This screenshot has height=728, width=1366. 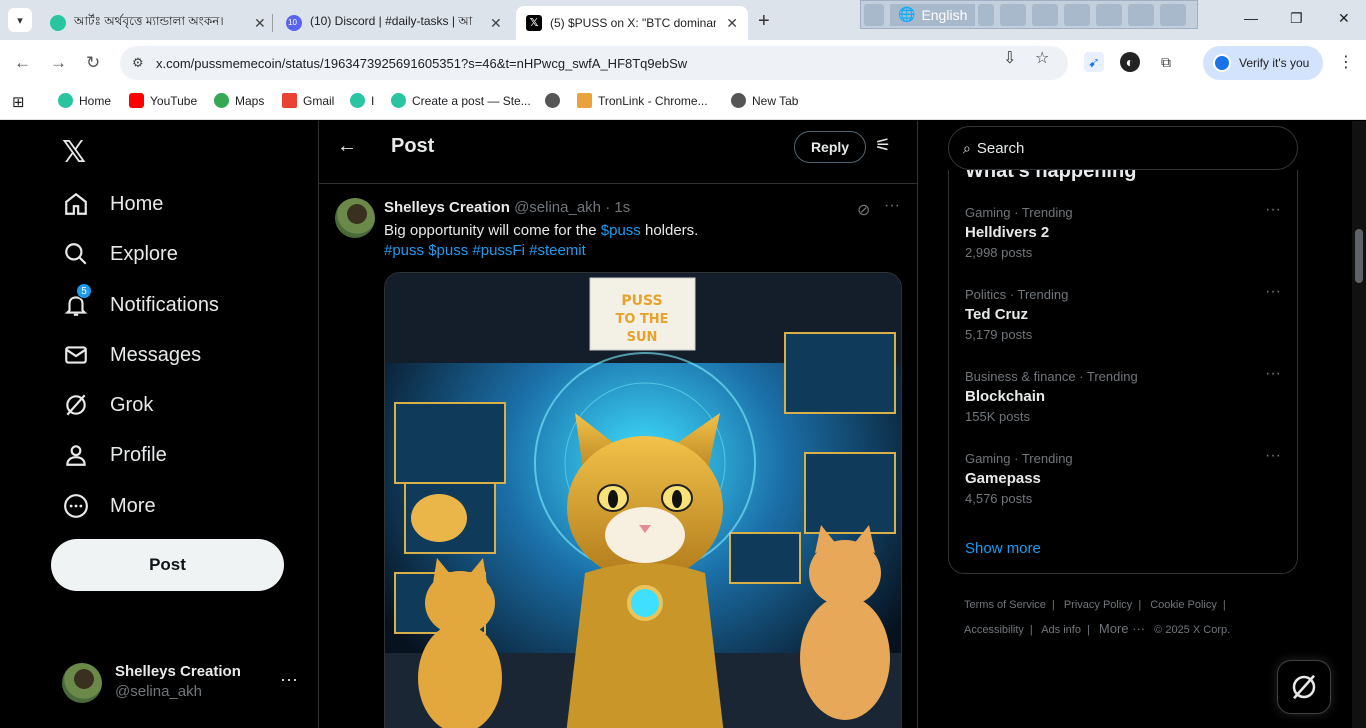 What do you see at coordinates (1061, 630) in the screenshot?
I see `ads-info-link: Ads info` at bounding box center [1061, 630].